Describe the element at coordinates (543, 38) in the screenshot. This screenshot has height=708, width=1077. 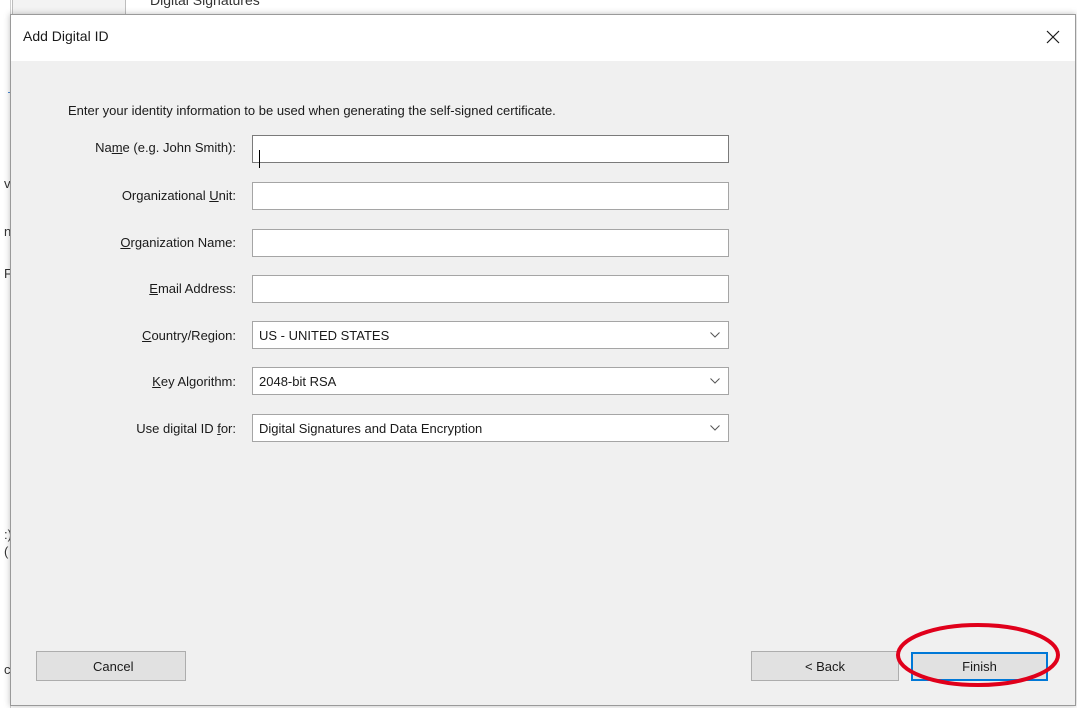
I see `dialog-titlebar: Add Digital ID` at that location.